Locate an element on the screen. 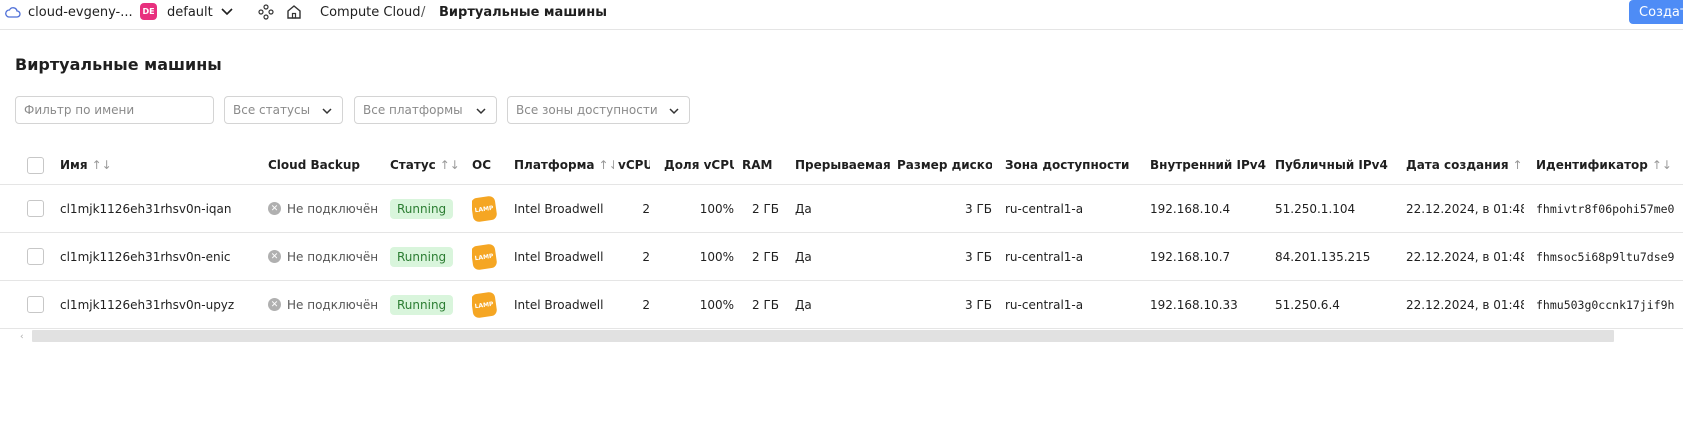  column-platform: Платформа ↑↓ is located at coordinates (564, 165).